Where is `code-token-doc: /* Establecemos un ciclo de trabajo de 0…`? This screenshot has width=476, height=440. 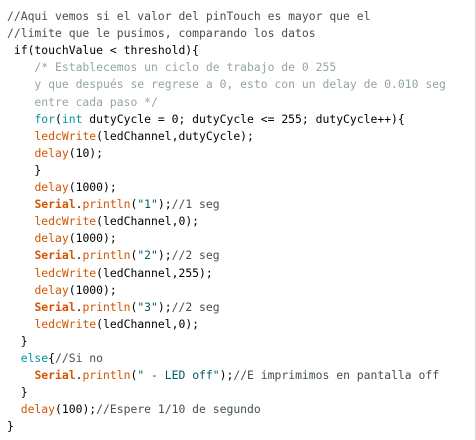 code-token-doc: /* Establecemos un ciclo de trabajo de 0… is located at coordinates (172, 67).